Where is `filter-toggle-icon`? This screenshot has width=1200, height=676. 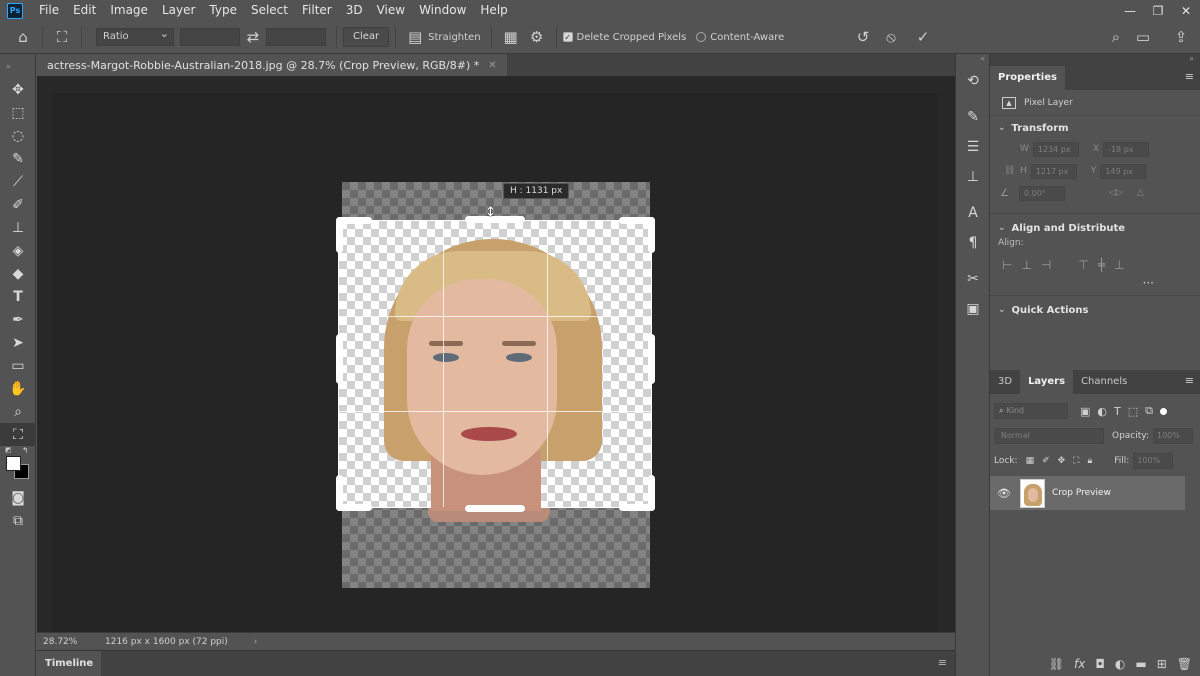
filter-toggle-icon is located at coordinates (1164, 411).